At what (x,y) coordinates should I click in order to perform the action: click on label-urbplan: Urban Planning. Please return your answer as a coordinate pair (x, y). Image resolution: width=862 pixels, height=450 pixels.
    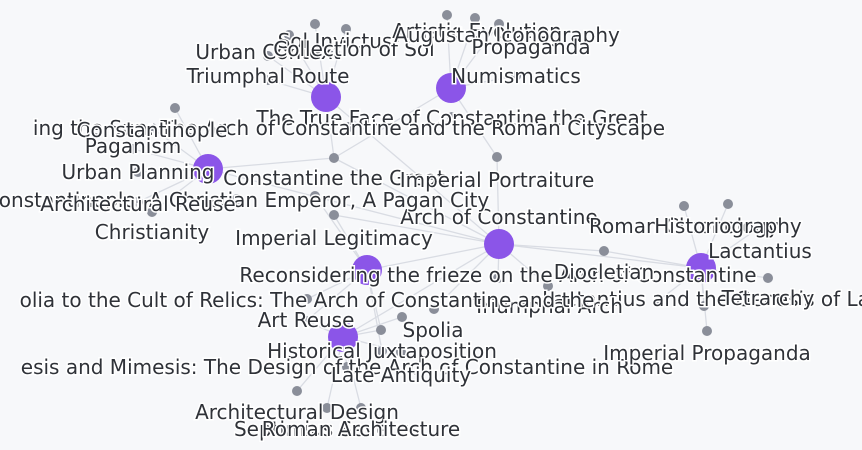
    Looking at the image, I should click on (138, 172).